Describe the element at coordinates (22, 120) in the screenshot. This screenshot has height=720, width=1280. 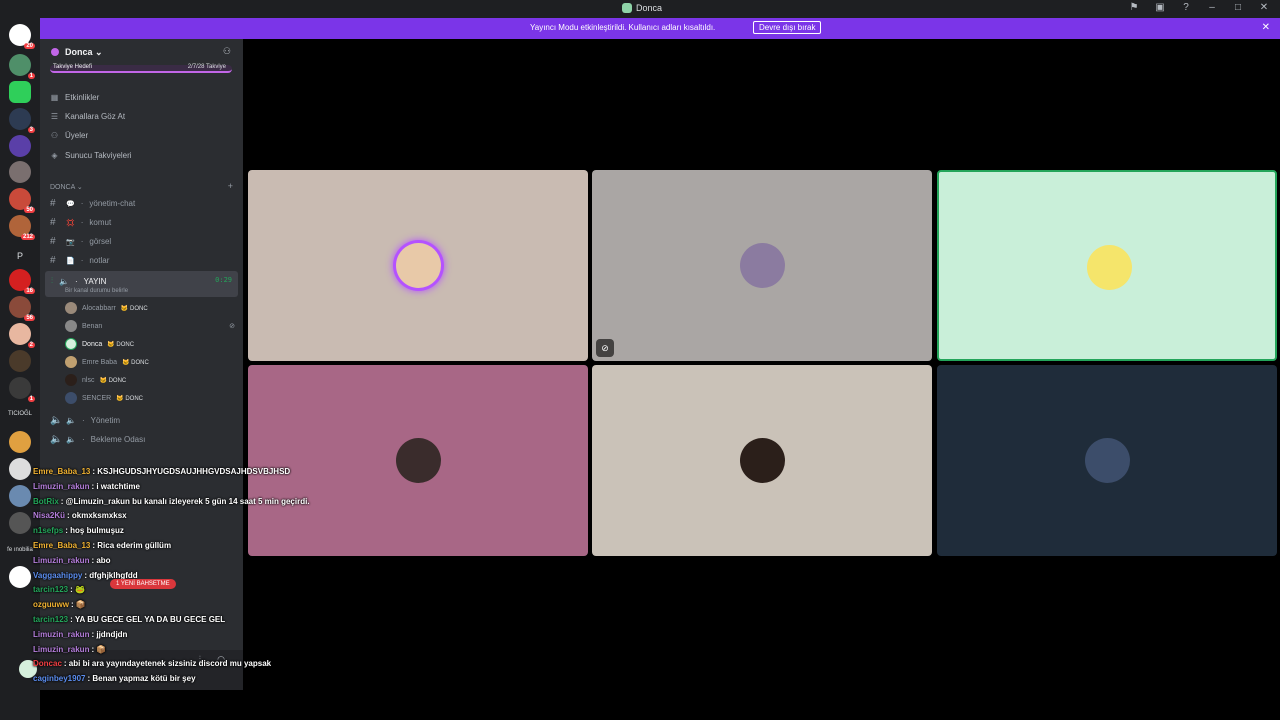
I see `server-icon: 3` at that location.